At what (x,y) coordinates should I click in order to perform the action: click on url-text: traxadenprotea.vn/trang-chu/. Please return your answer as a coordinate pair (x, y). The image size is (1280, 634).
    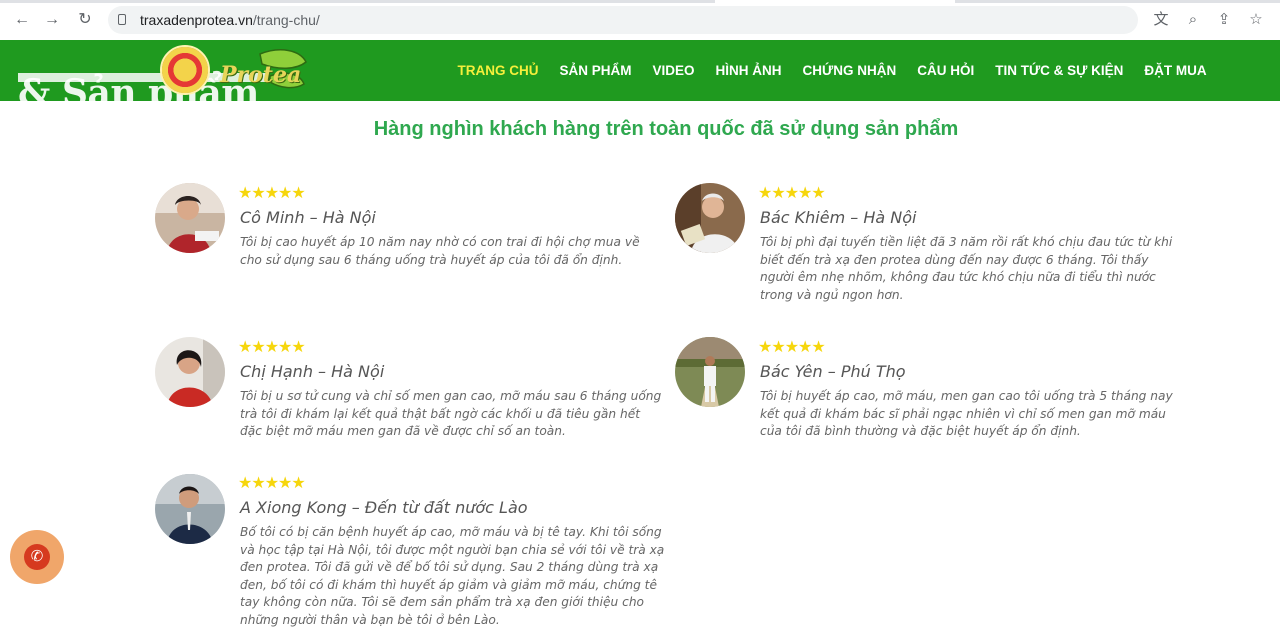
    Looking at the image, I should click on (230, 20).